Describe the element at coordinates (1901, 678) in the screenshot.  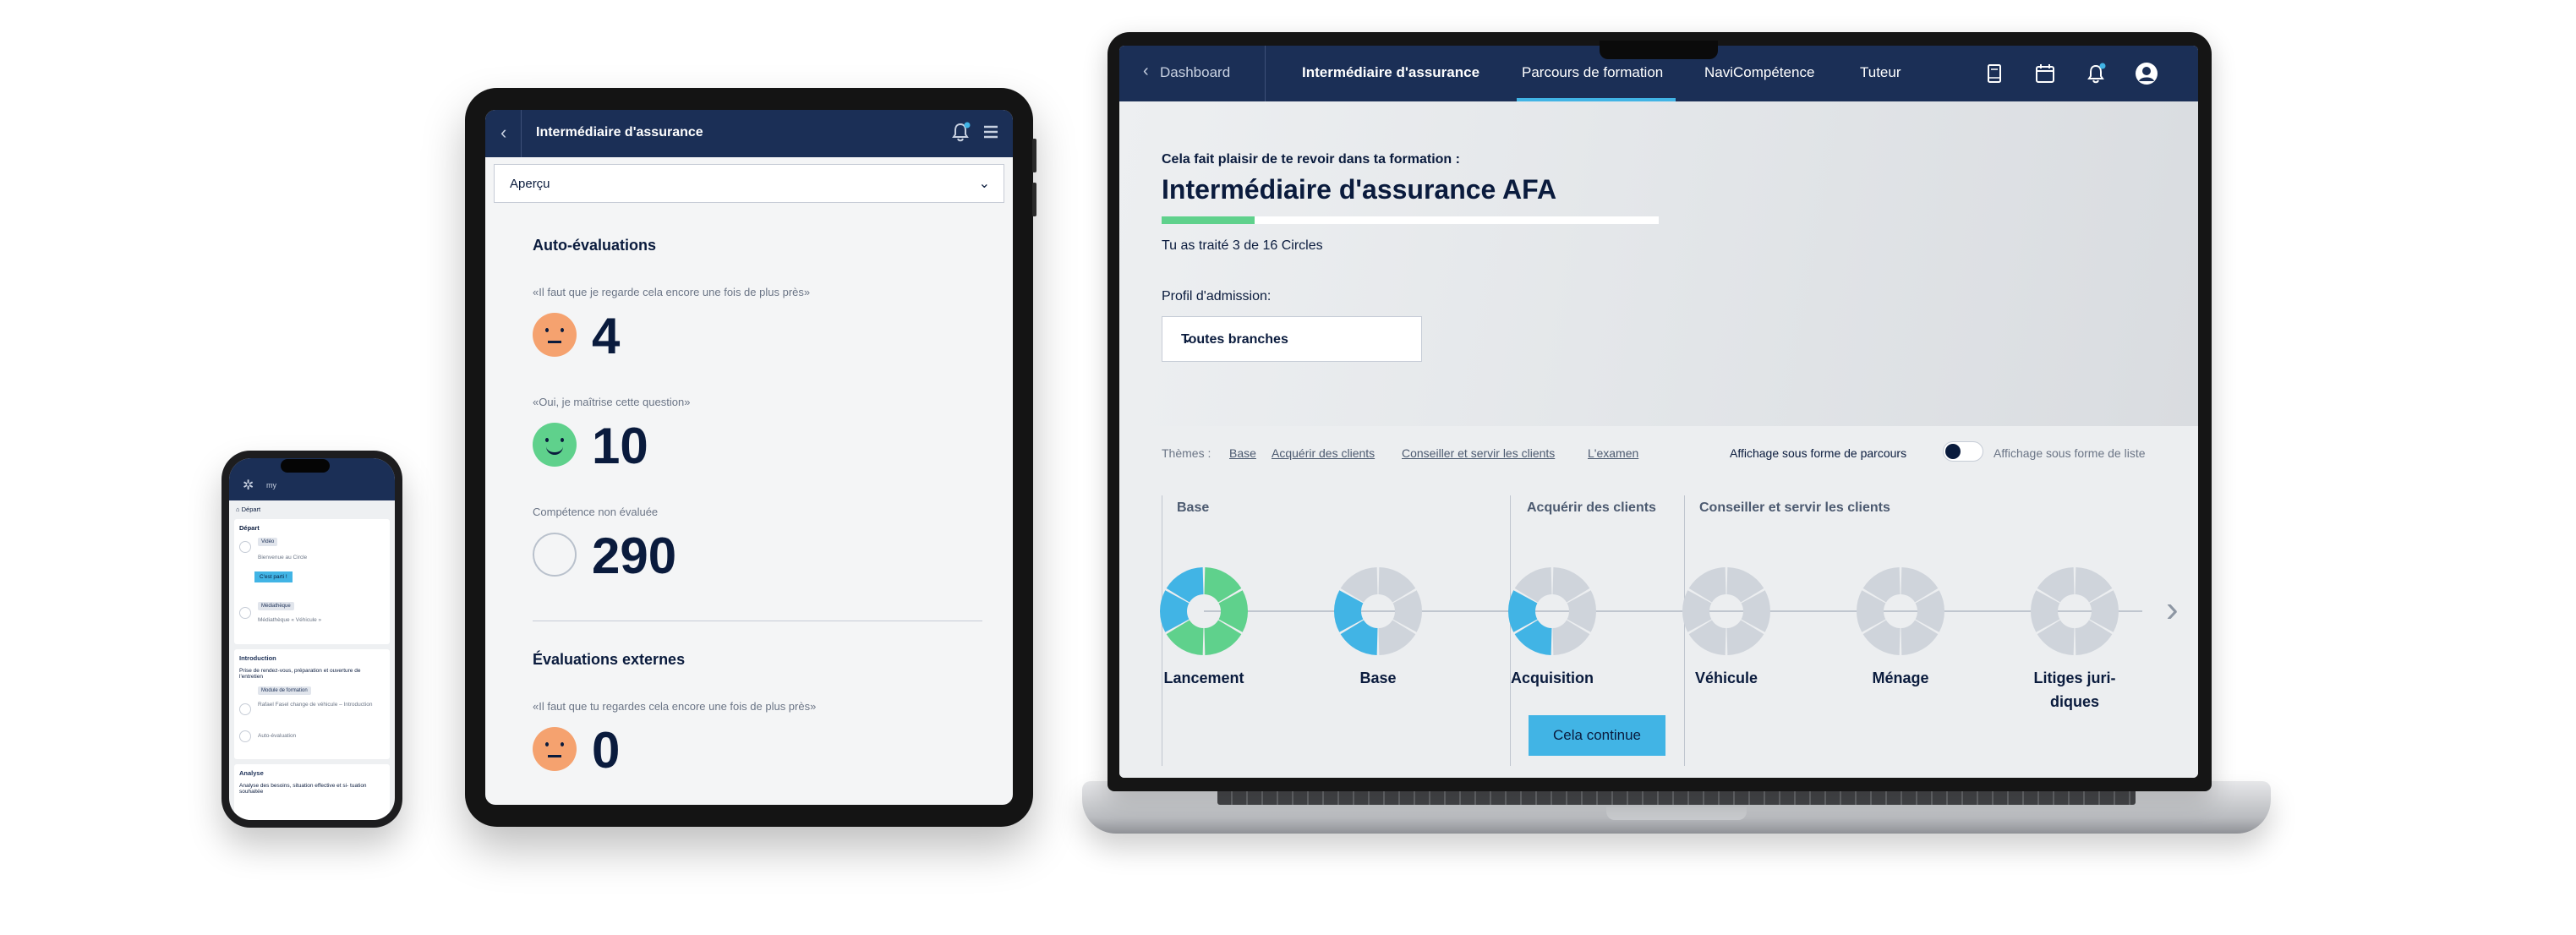
I see `circle-label: Ménage` at that location.